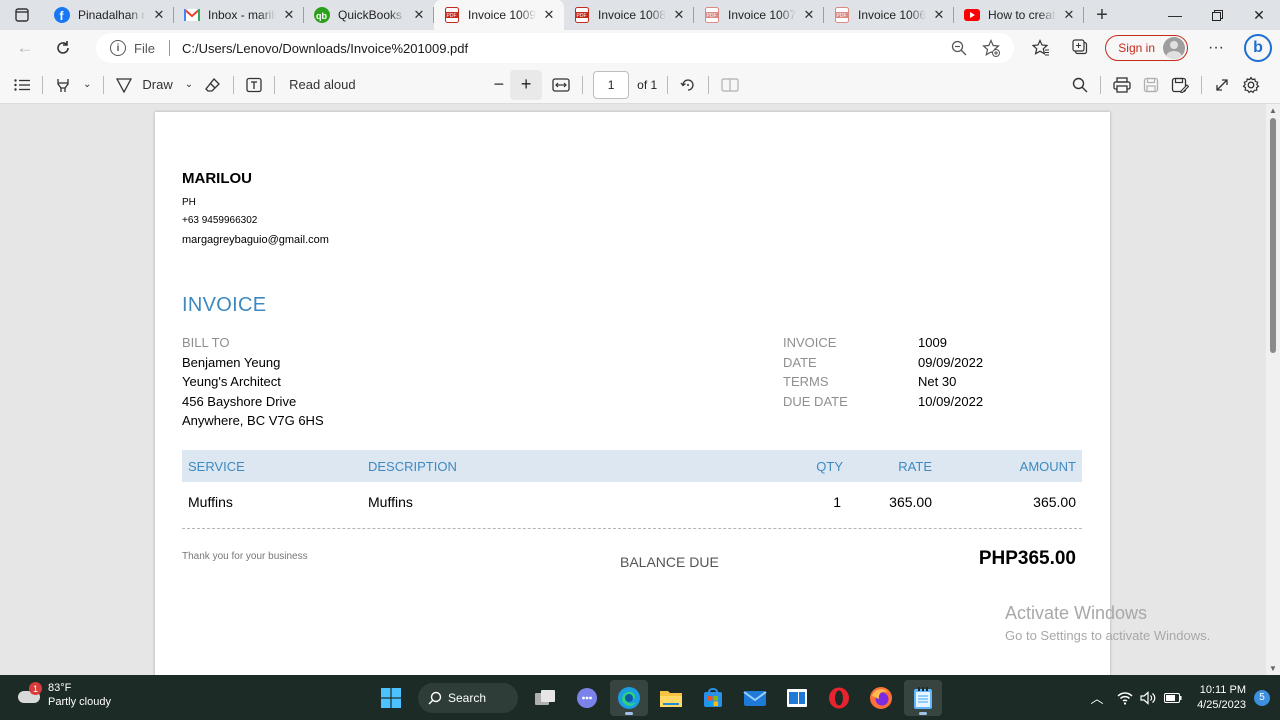 Image resolution: width=1280 pixels, height=720 pixels. I want to click on text-box-icon, so click(254, 84).